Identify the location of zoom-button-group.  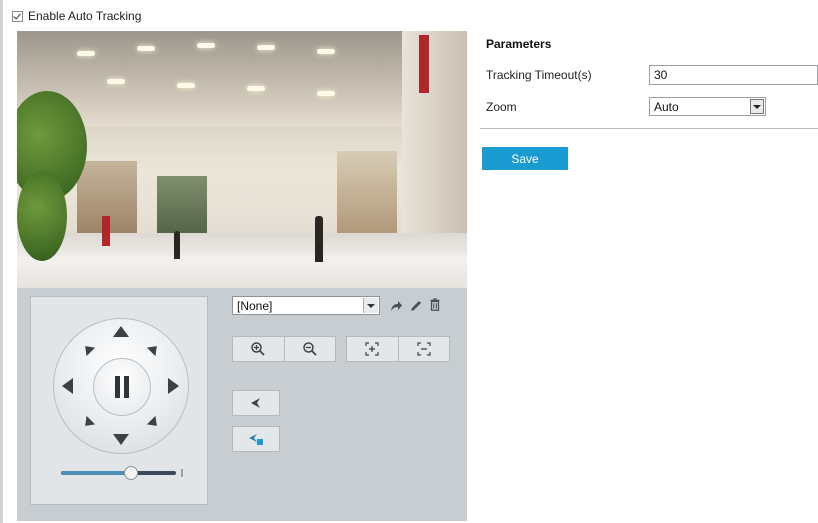
(284, 349).